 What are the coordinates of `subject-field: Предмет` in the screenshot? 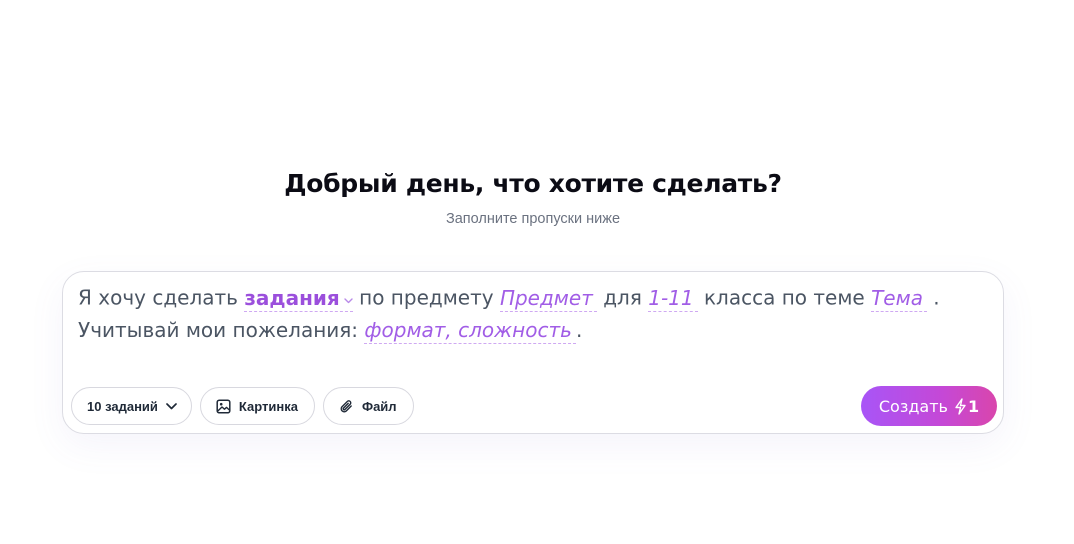 It's located at (548, 298).